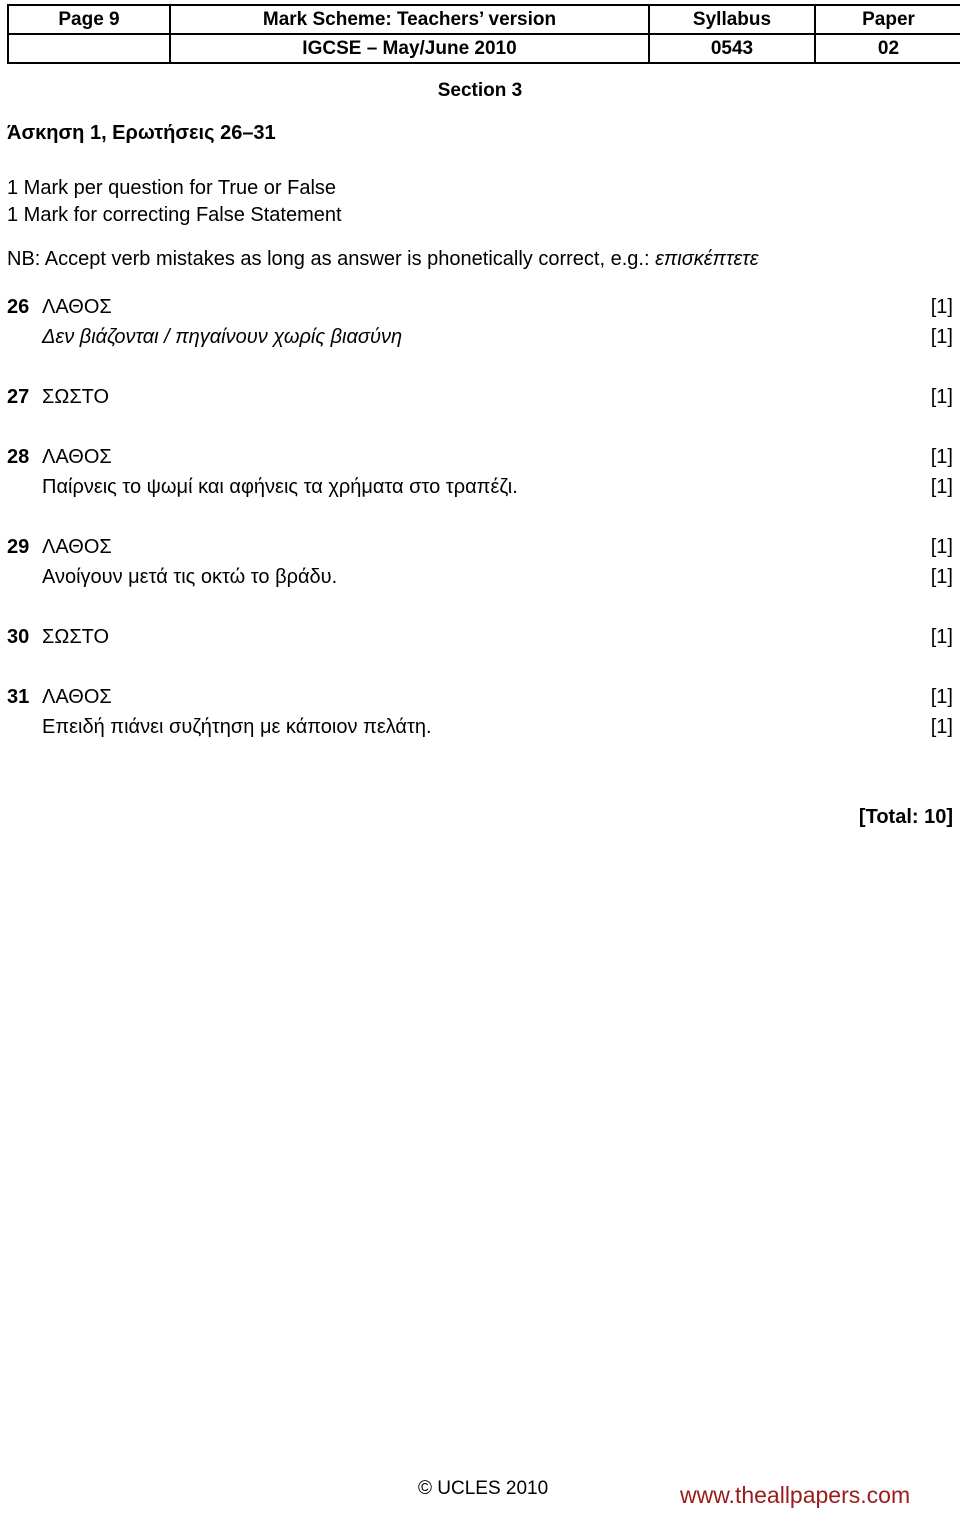  What do you see at coordinates (18, 637) in the screenshot?
I see `answer-number: 30` at bounding box center [18, 637].